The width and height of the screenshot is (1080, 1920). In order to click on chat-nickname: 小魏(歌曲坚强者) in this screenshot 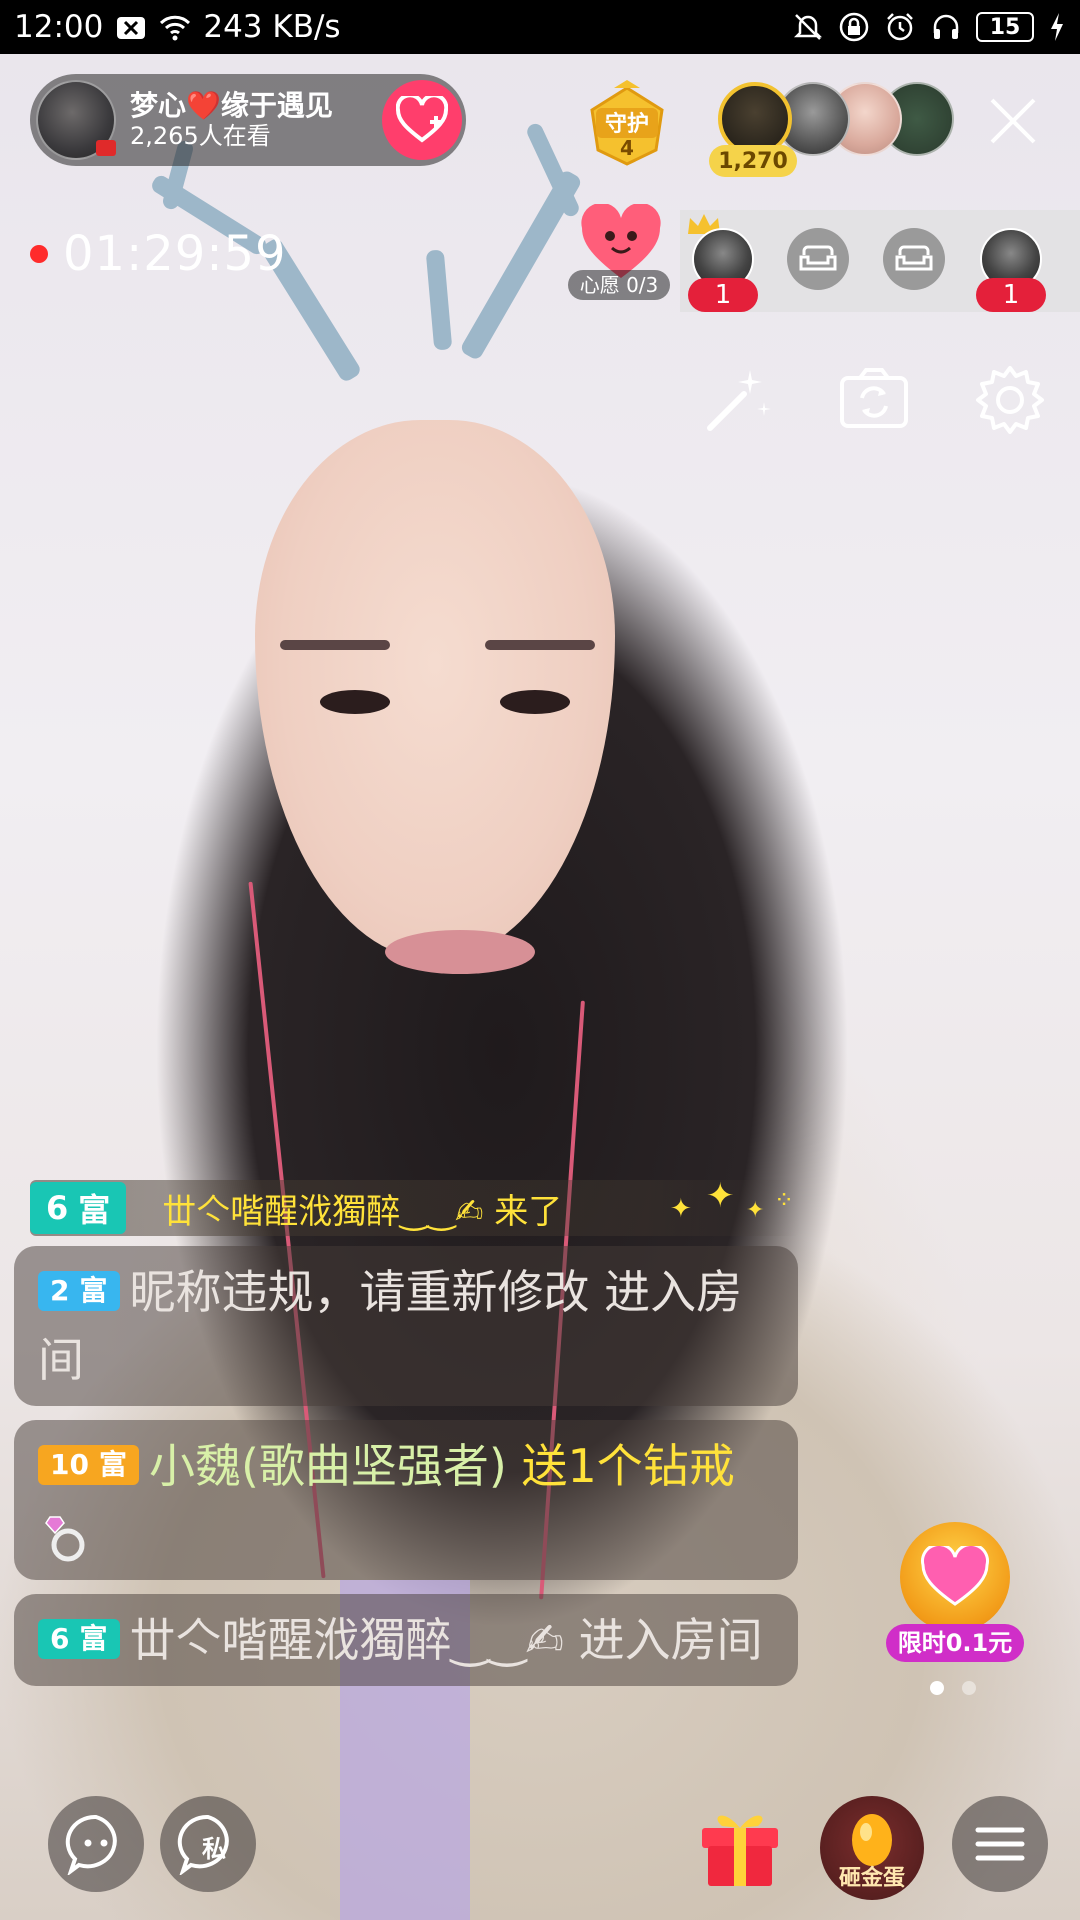, I will do `click(328, 1466)`.